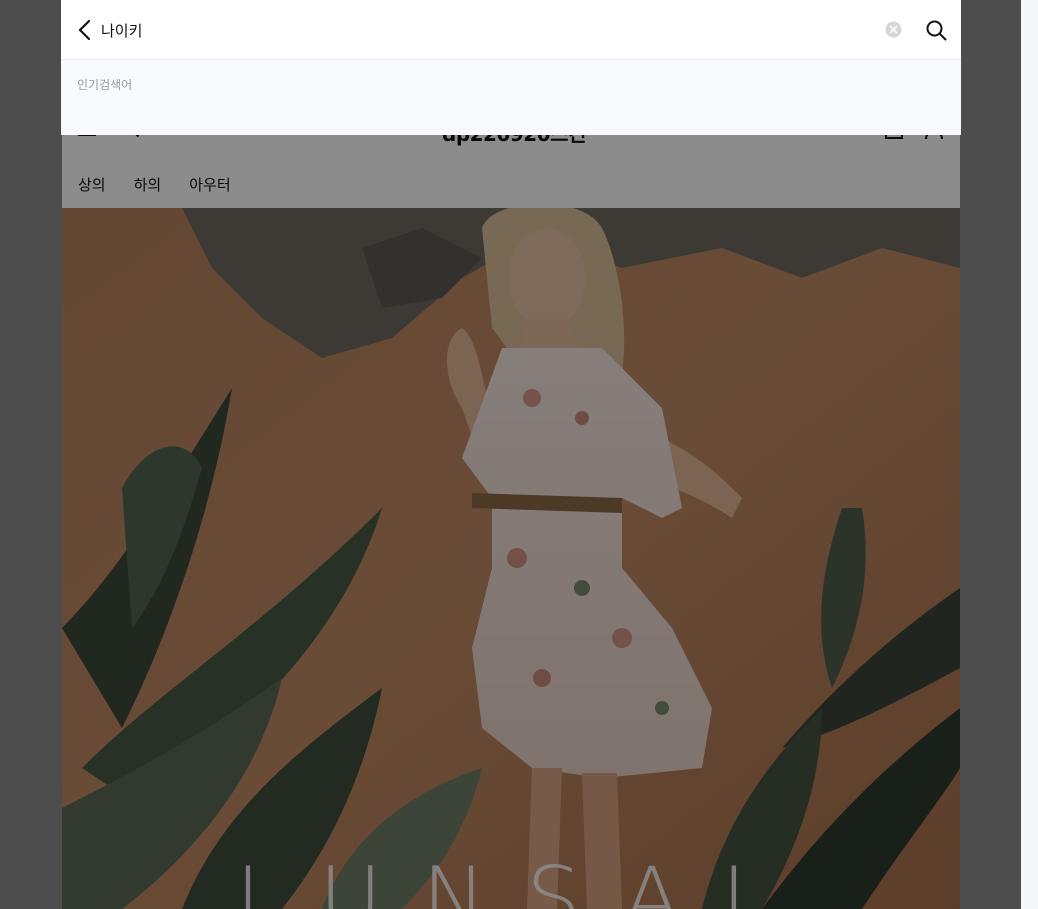  I want to click on popular-searches-label: 인기검색어, so click(105, 85).